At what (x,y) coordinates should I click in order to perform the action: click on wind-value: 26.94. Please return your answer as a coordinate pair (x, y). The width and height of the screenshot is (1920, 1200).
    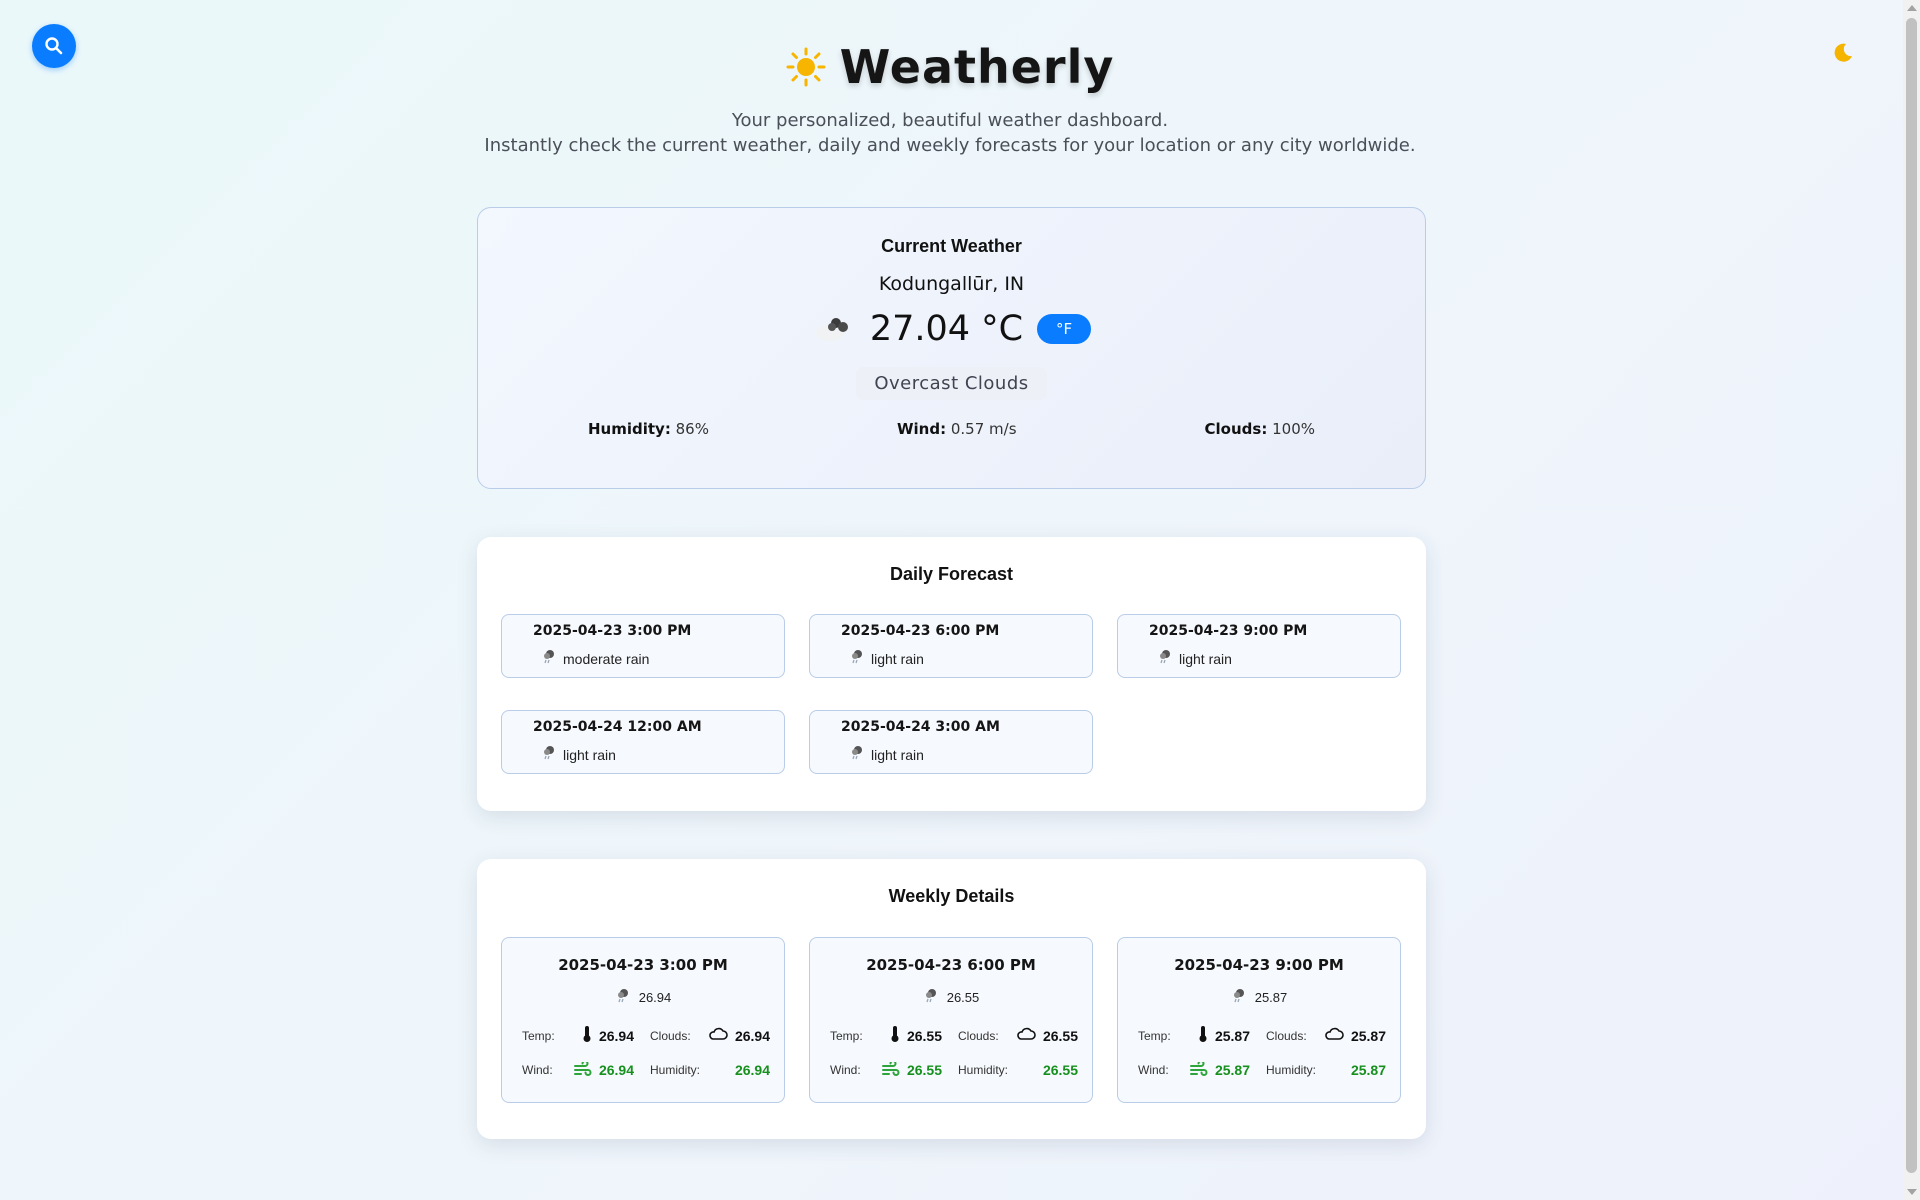
    Looking at the image, I should click on (616, 1070).